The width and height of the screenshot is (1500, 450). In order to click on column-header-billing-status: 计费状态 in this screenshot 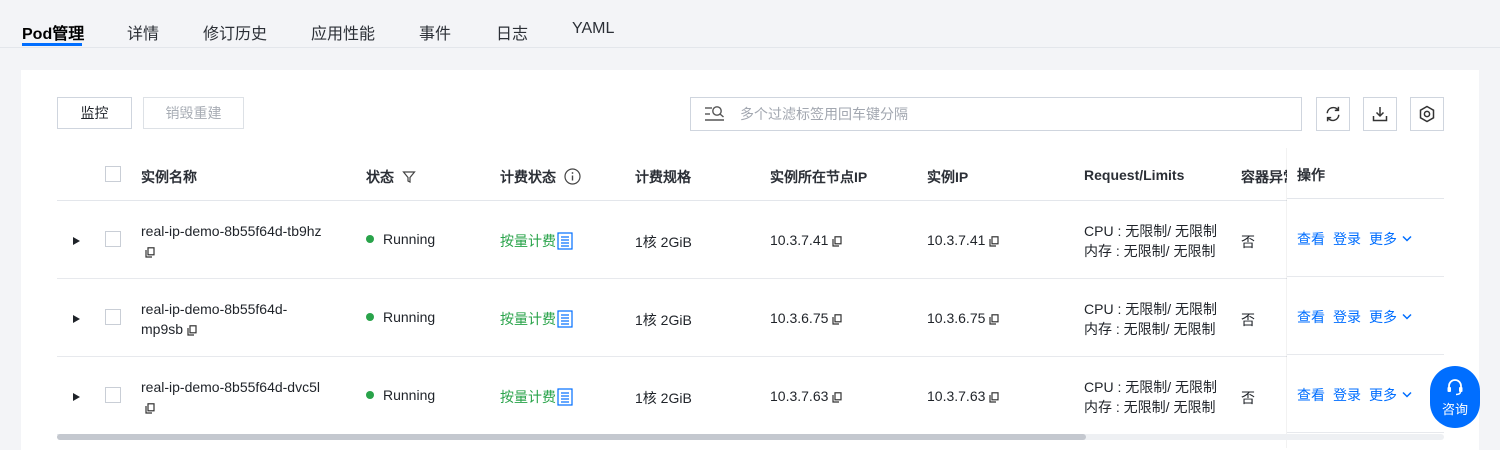, I will do `click(540, 177)`.